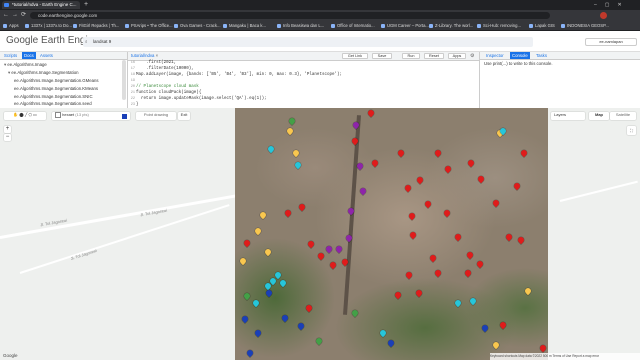  What do you see at coordinates (623, 116) in the screenshot?
I see `map-type-satellite-button: Satellite` at bounding box center [623, 116].